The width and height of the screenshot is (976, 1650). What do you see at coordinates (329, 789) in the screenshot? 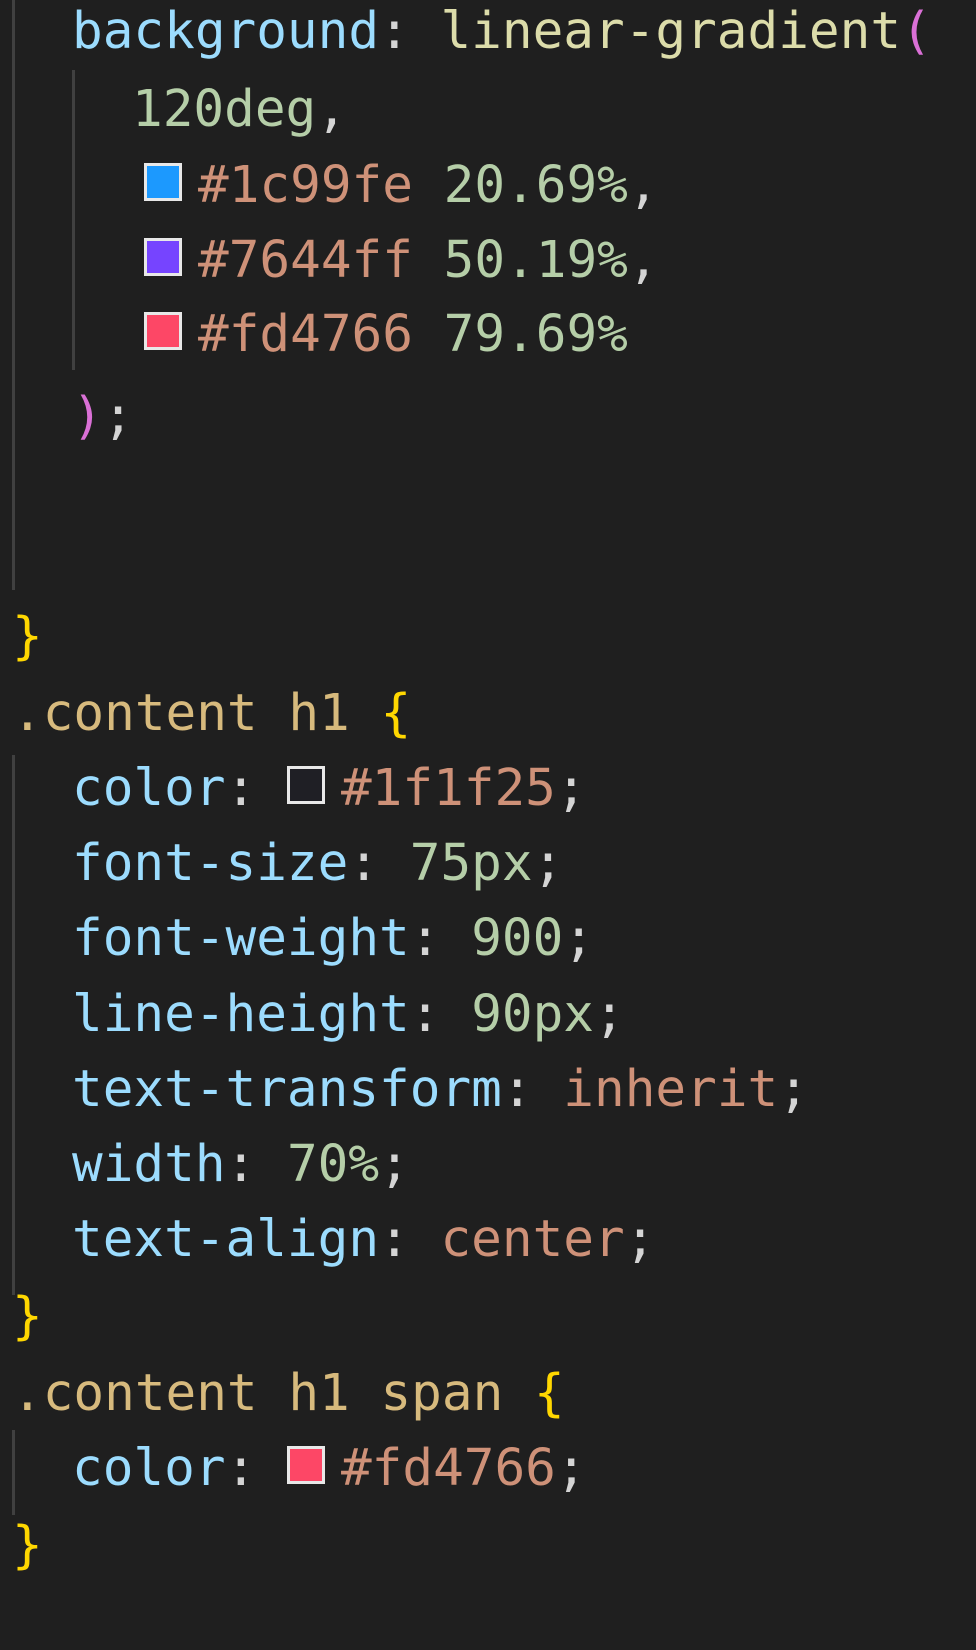
I see `code-line: color: #1f1f25;` at bounding box center [329, 789].